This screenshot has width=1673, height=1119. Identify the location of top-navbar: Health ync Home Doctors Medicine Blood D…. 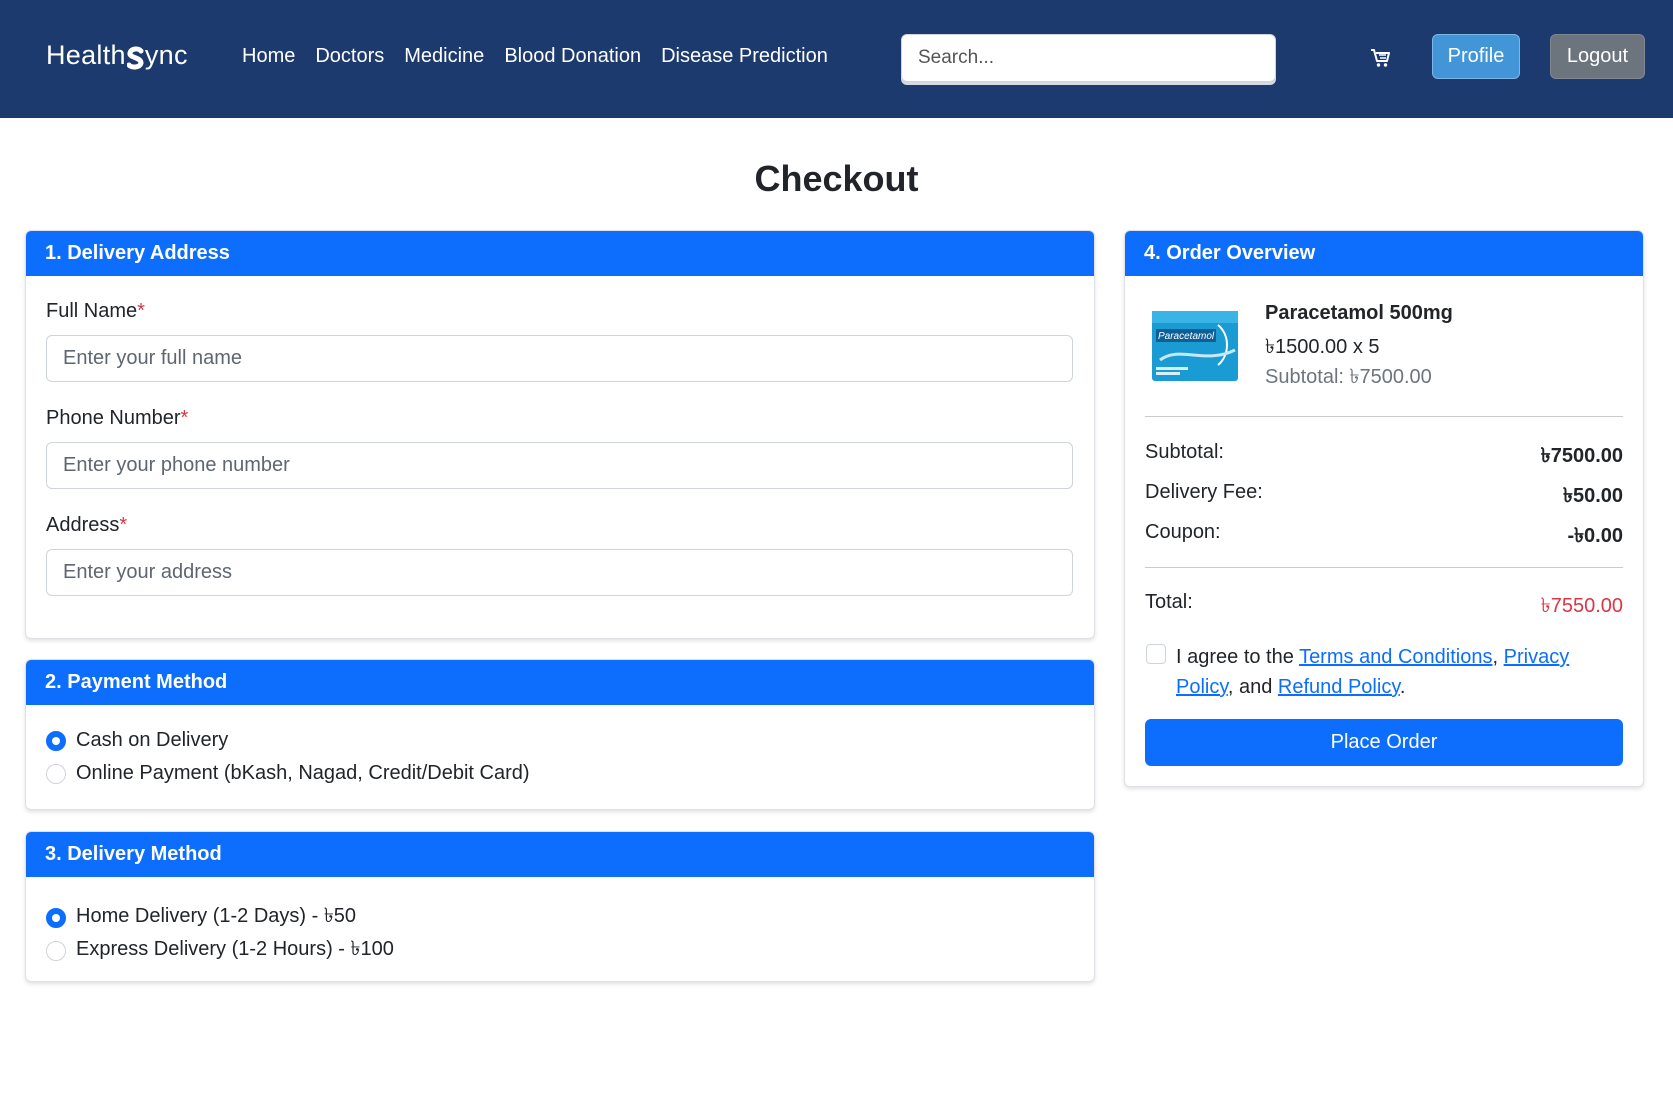
(836, 59).